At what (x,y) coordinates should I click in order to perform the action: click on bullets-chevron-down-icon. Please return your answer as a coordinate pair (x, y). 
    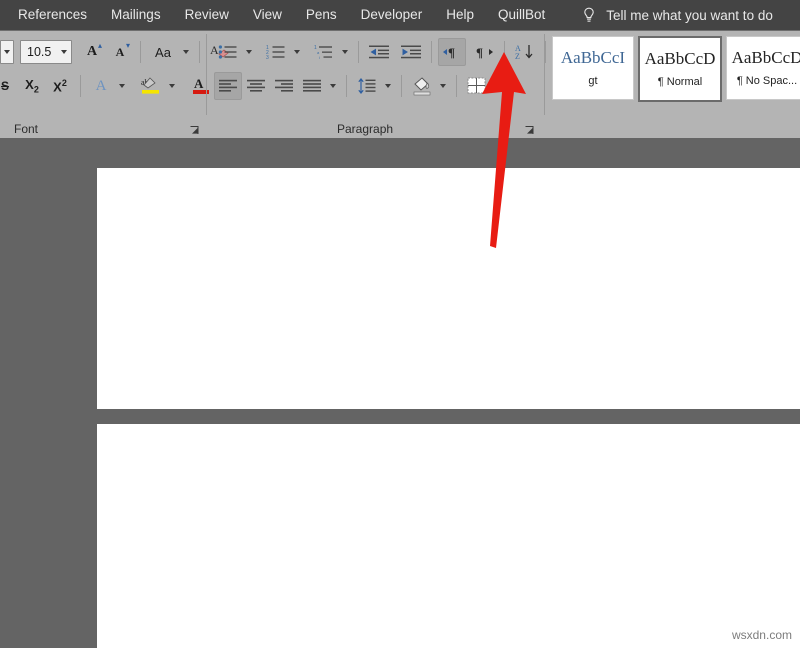
    Looking at the image, I should click on (249, 52).